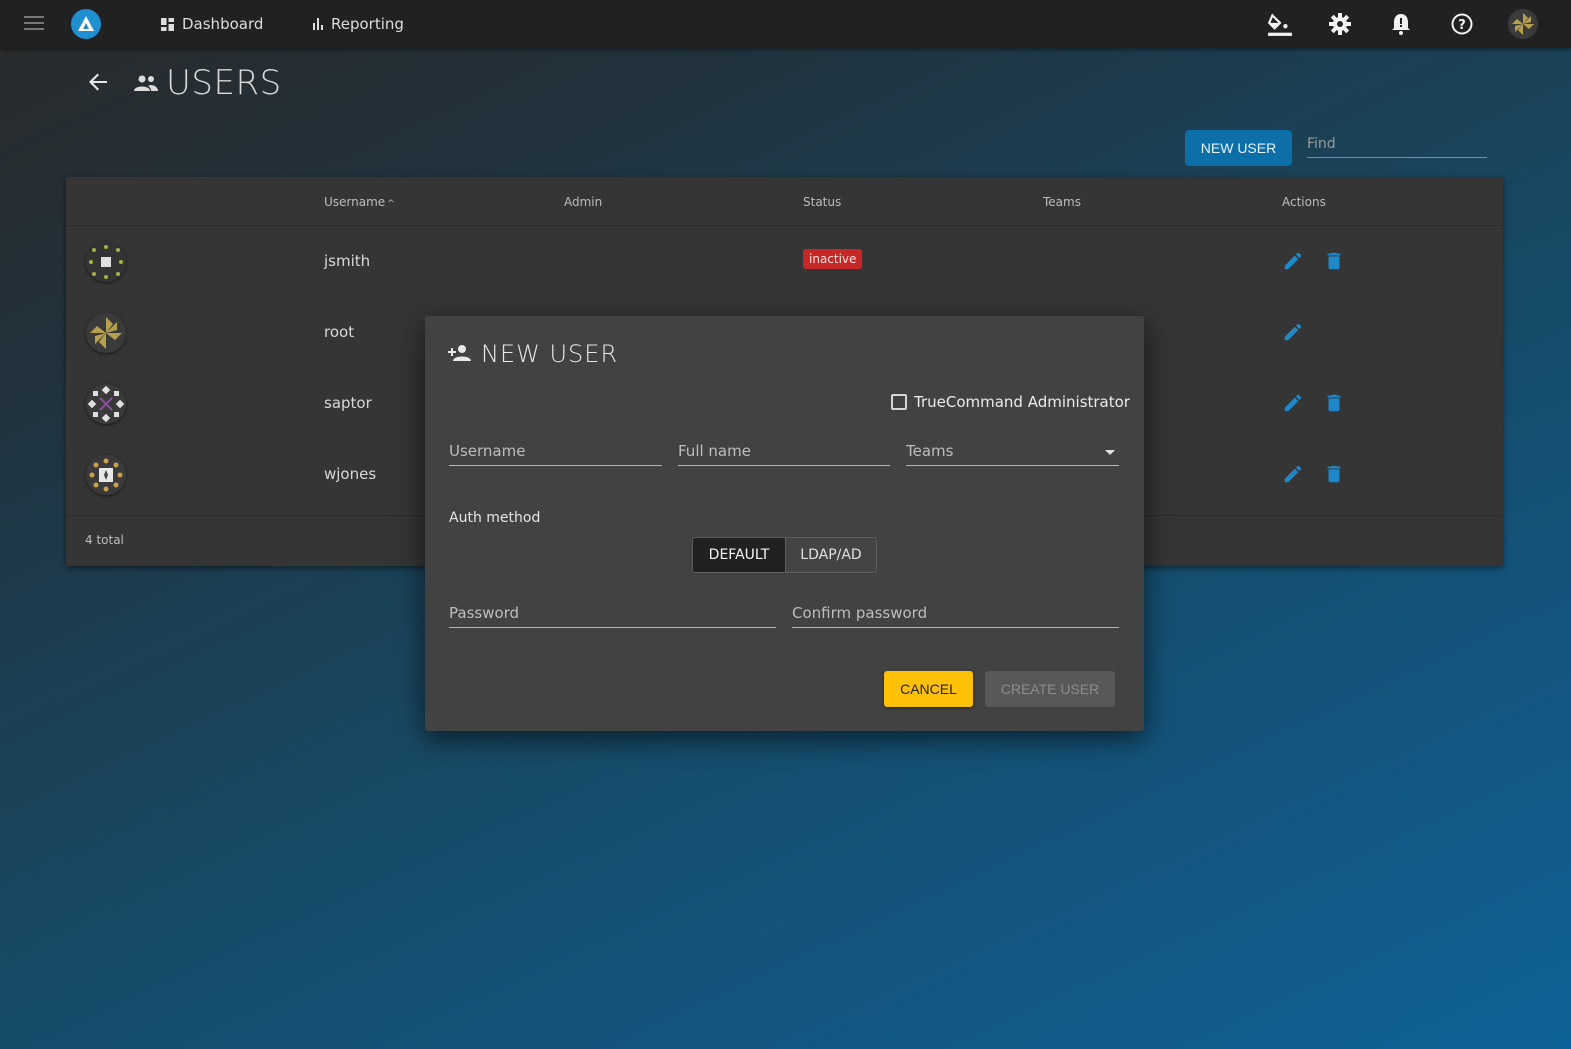 This screenshot has height=1049, width=1571. I want to click on auth-default-option: DEFAULT, so click(739, 555).